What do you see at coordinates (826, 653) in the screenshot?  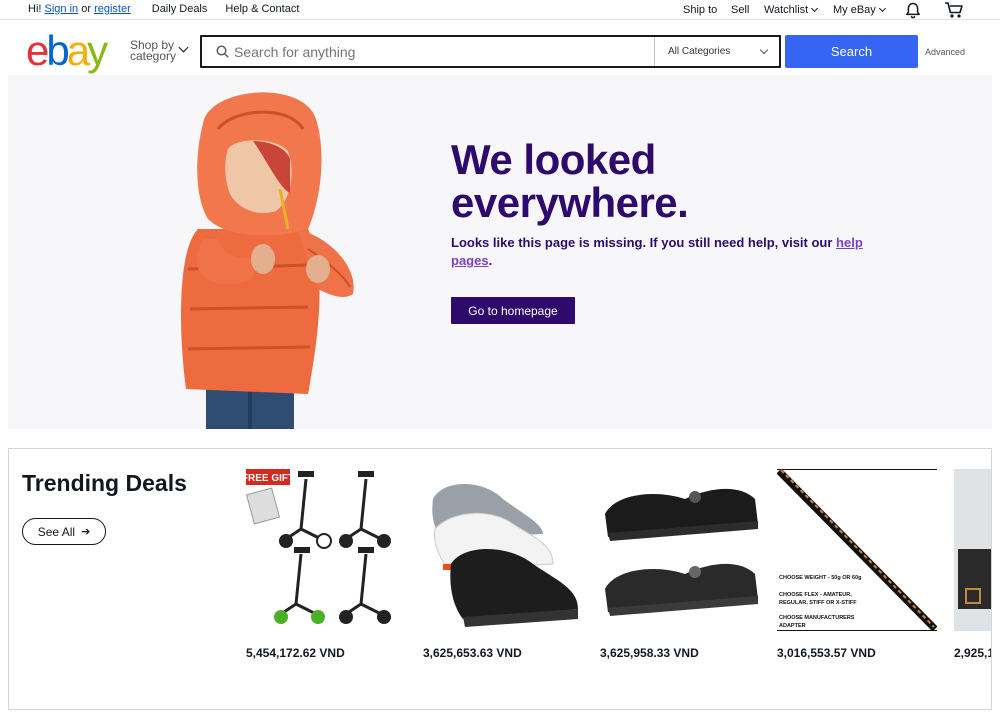 I see `deal-price: 3,016,553.57 VND` at bounding box center [826, 653].